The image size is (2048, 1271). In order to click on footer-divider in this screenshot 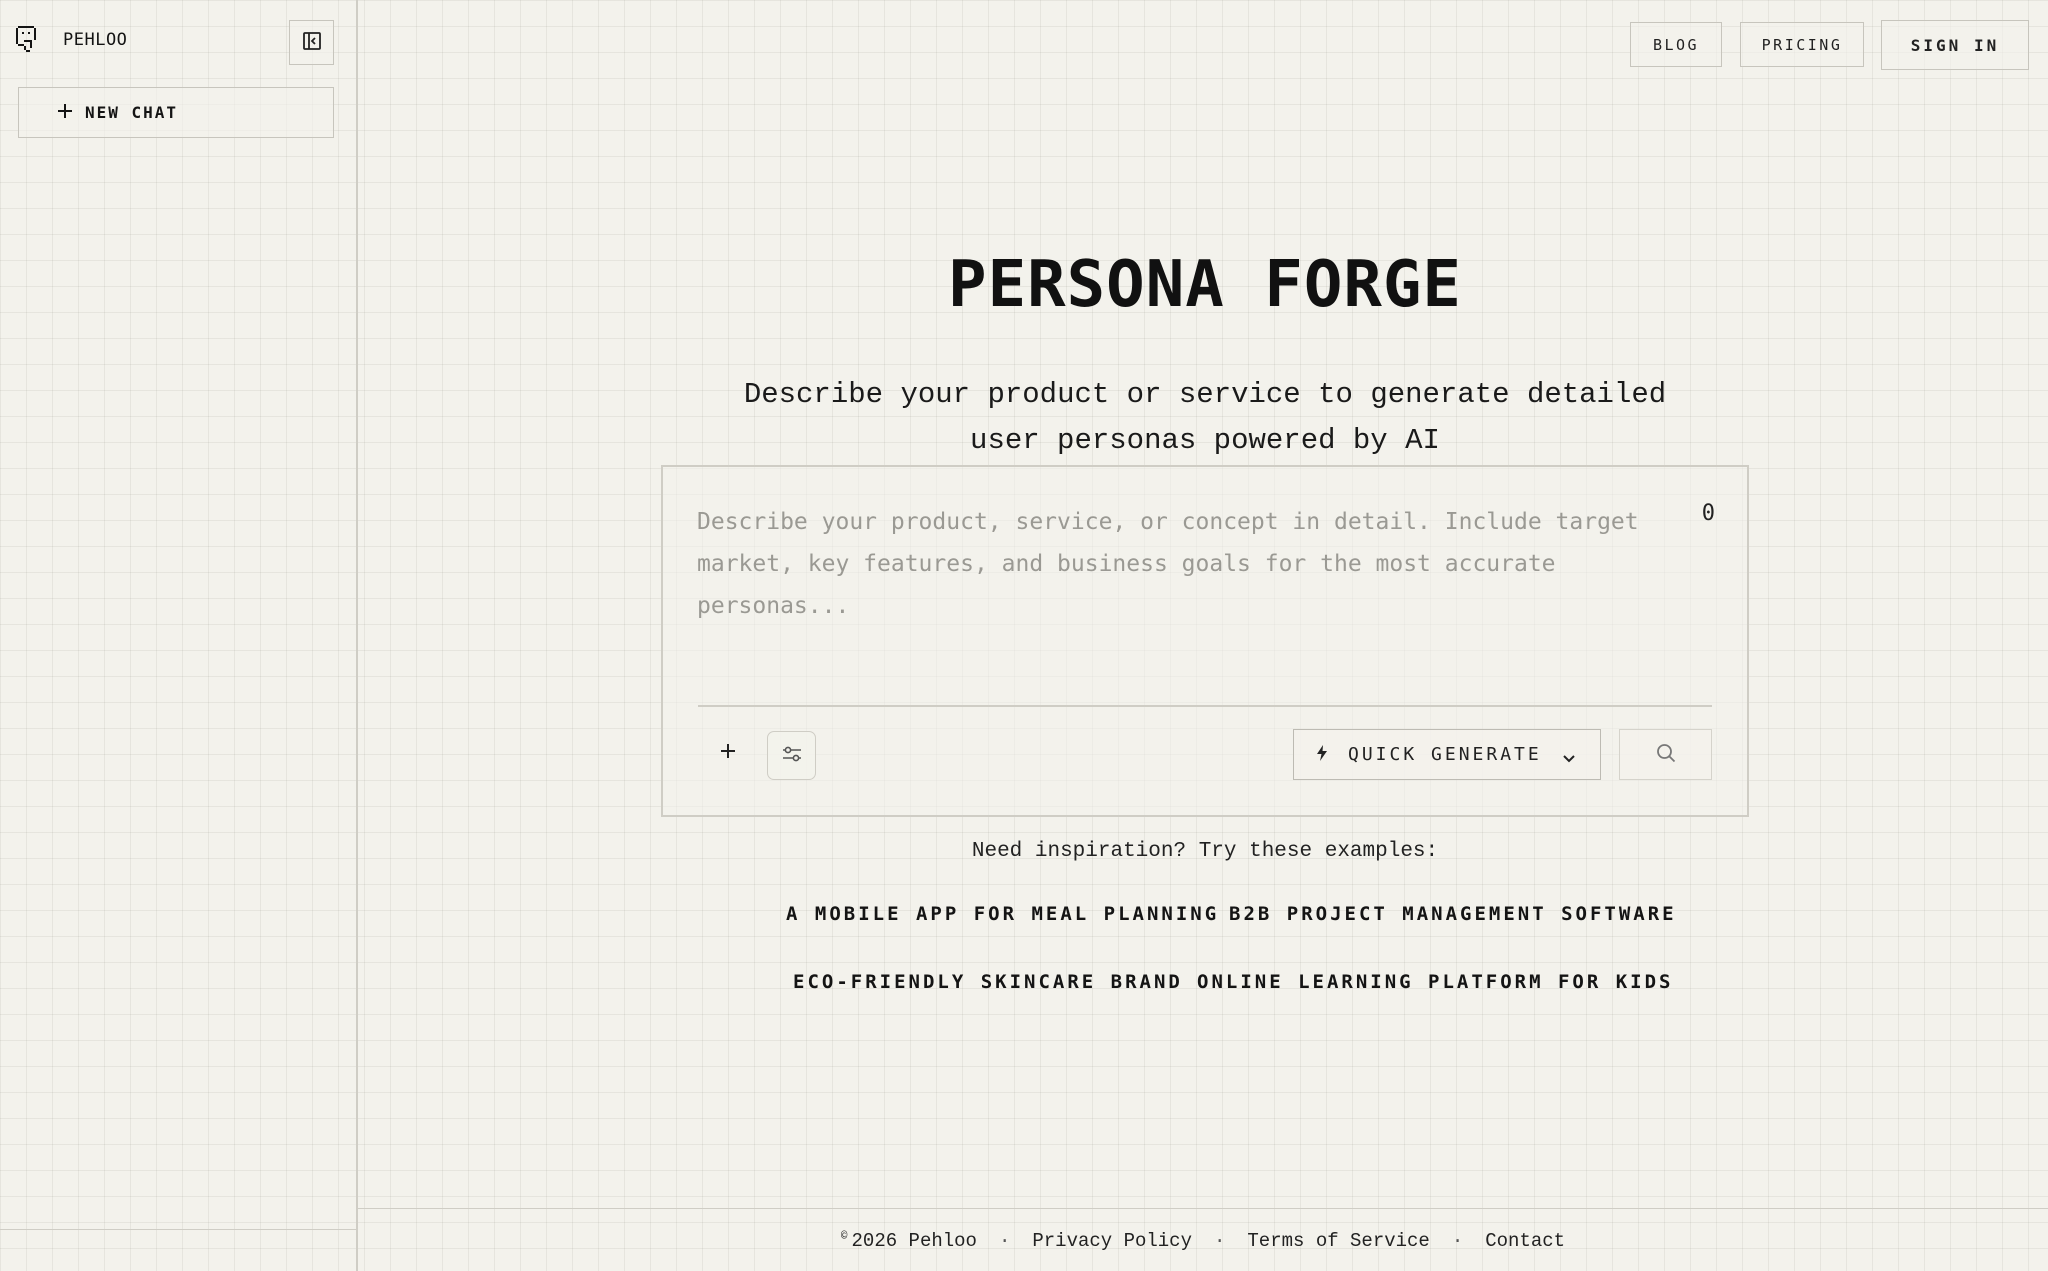, I will do `click(1203, 1208)`.